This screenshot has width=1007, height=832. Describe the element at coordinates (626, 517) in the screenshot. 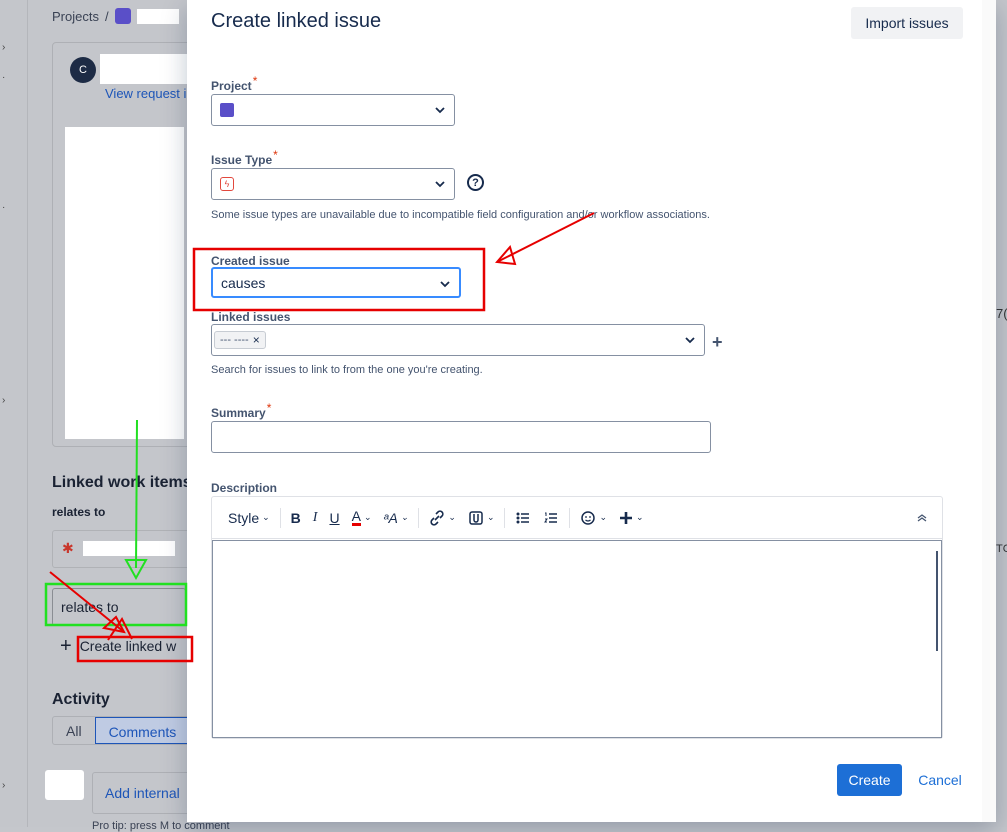

I see `plus-icon` at that location.